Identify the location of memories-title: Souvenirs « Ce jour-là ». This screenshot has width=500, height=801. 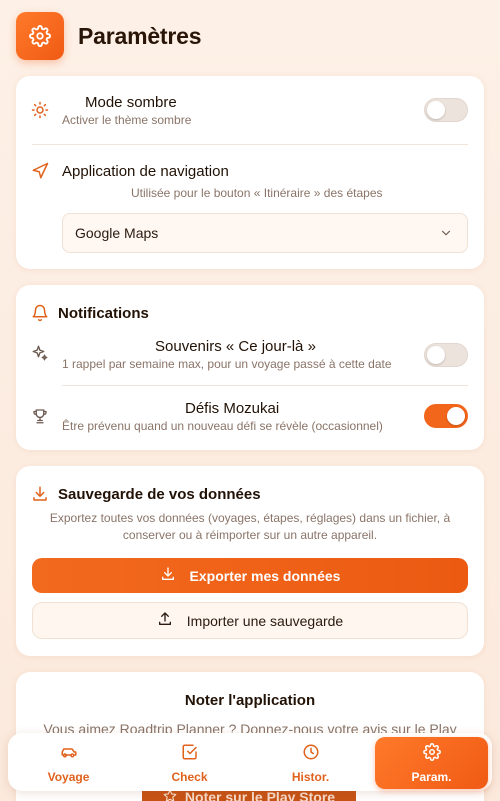
(235, 346).